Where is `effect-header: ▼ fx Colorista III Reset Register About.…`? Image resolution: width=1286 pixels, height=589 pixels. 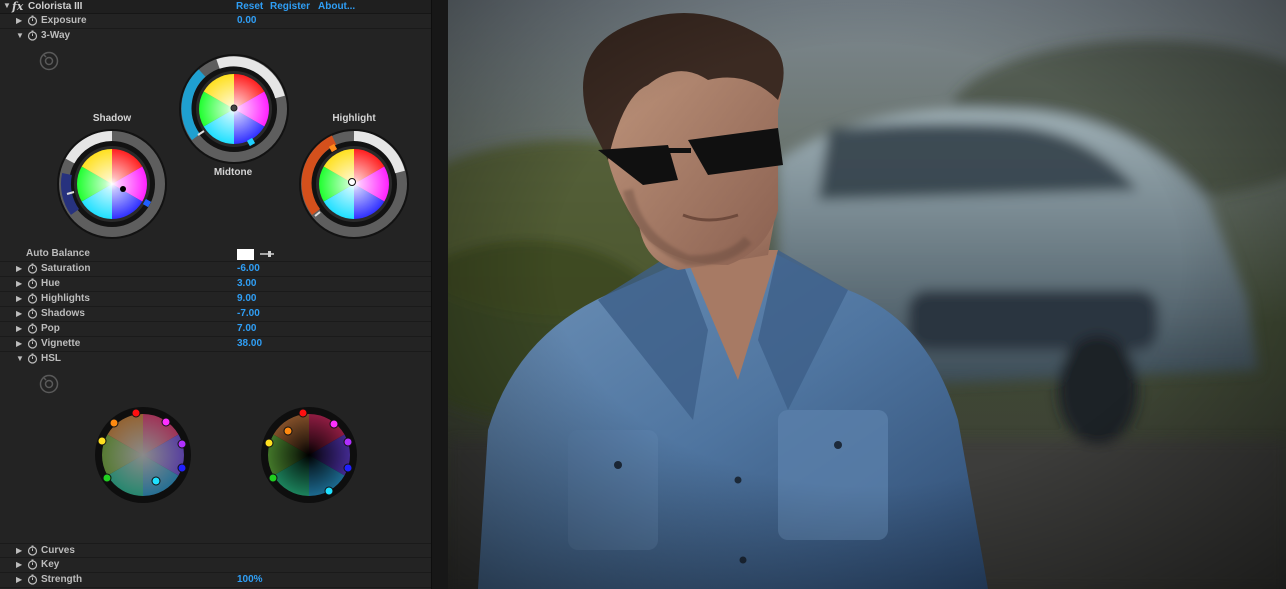
effect-header: ▼ fx Colorista III Reset Register About.… is located at coordinates (215, 7).